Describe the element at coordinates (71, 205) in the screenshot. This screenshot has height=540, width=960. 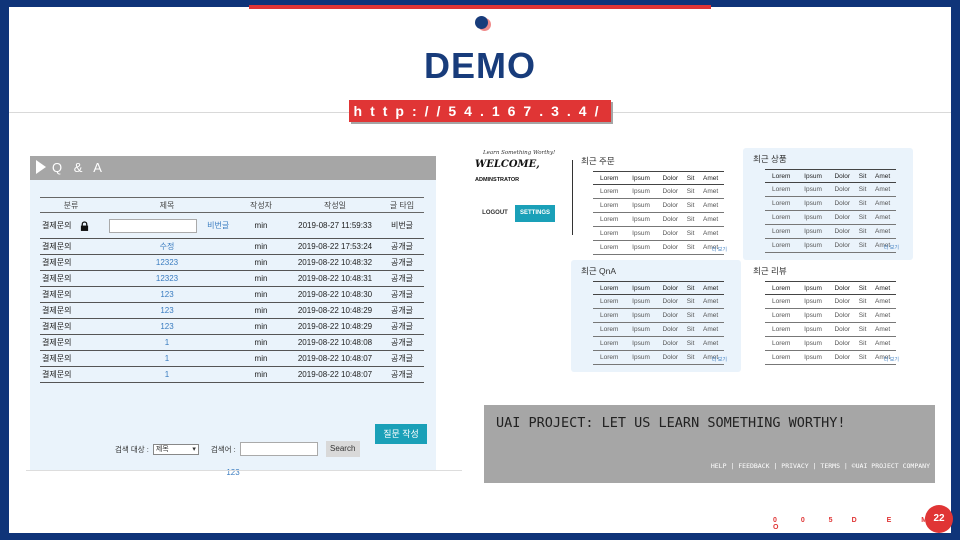
I see `column-header: 분류` at that location.